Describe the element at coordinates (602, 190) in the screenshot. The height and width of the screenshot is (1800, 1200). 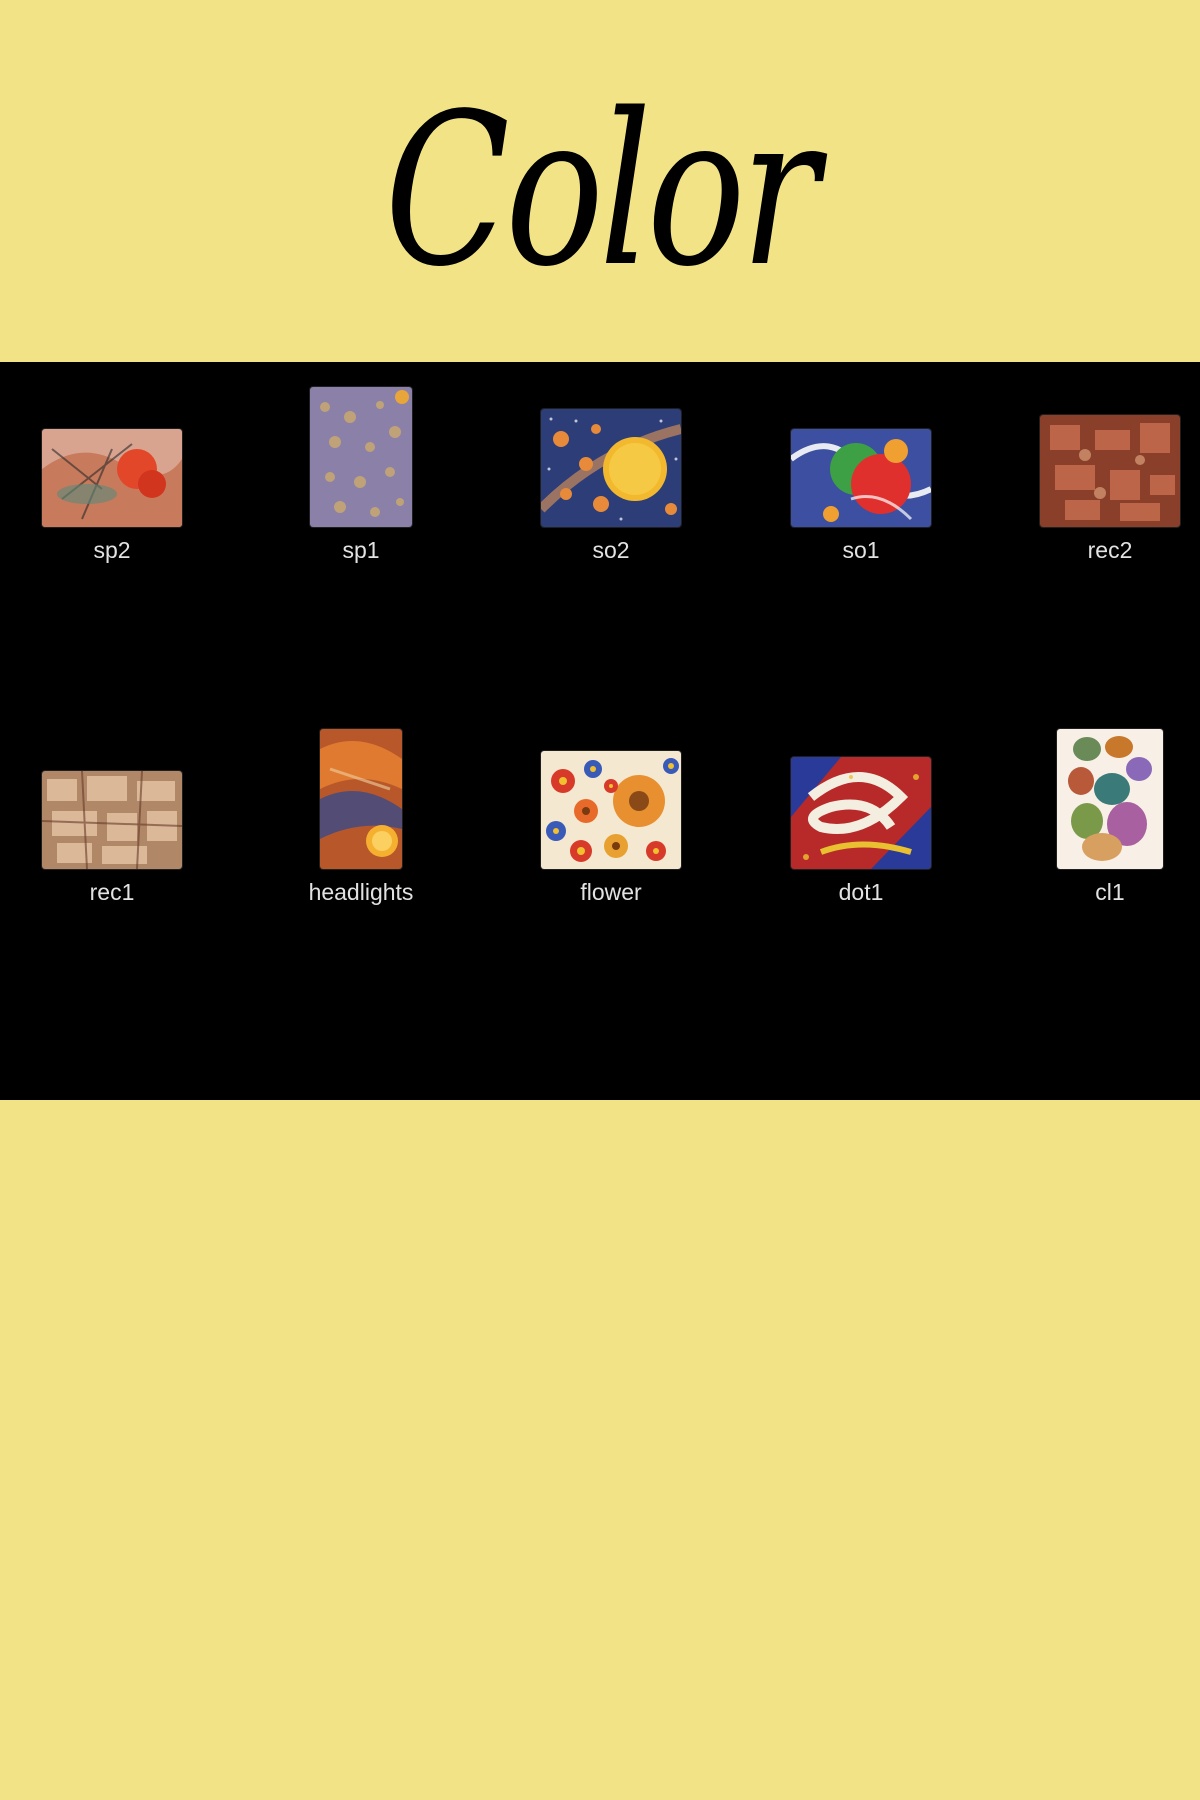
I see `page-title: Color` at that location.